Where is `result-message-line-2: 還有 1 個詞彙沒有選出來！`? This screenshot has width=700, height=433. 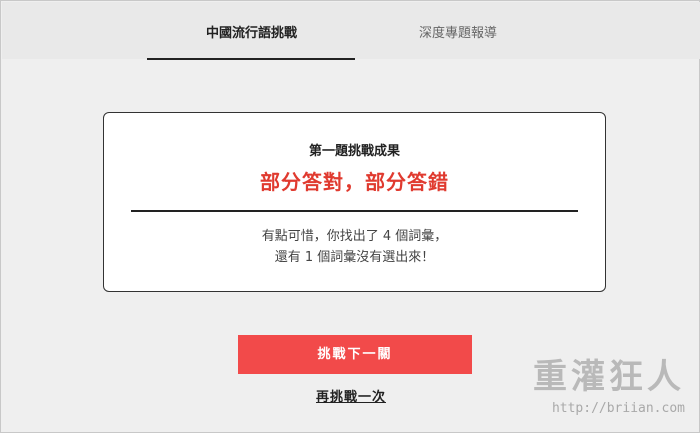 result-message-line-2: 還有 1 個詞彙沒有選出來！ is located at coordinates (354, 257).